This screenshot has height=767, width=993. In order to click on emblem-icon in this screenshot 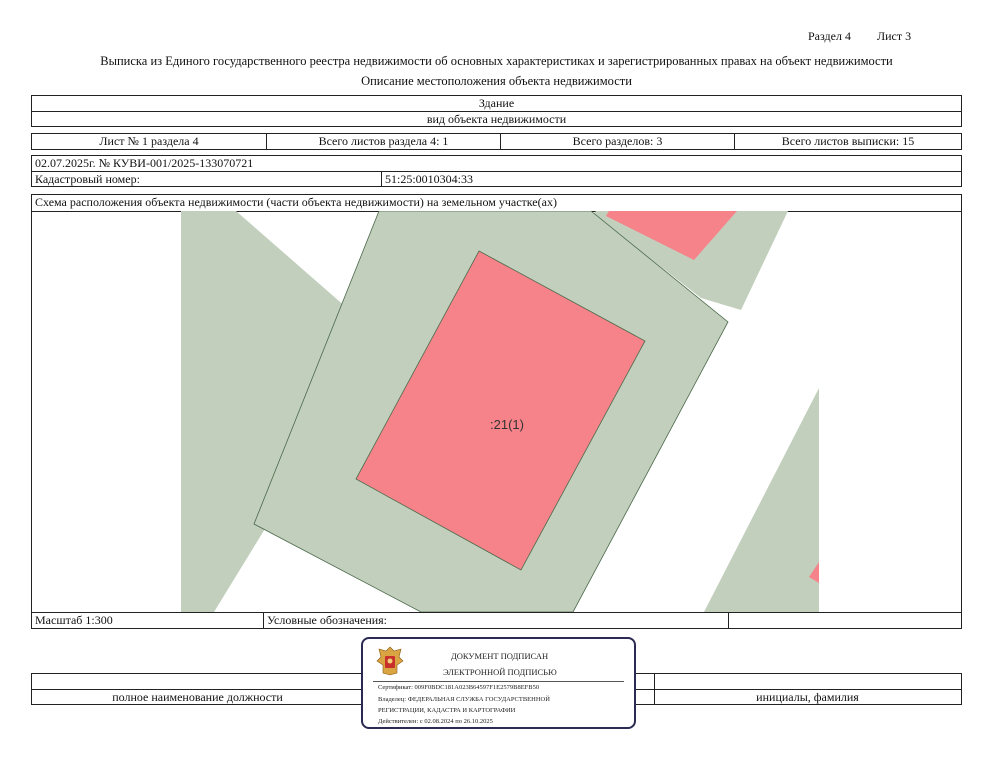, I will do `click(390, 661)`.